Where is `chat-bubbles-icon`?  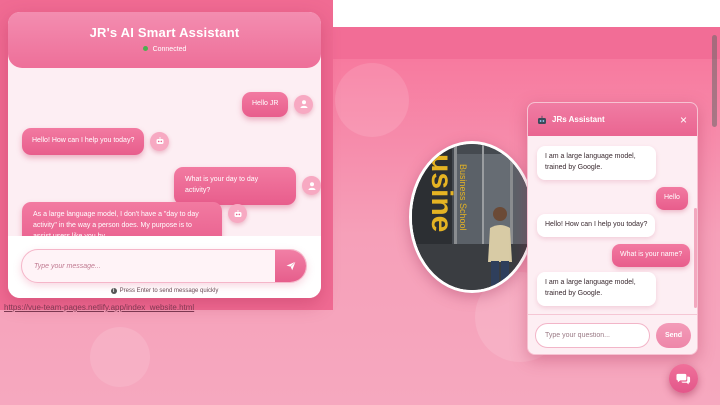
chat-bubbles-icon is located at coordinates (683, 379).